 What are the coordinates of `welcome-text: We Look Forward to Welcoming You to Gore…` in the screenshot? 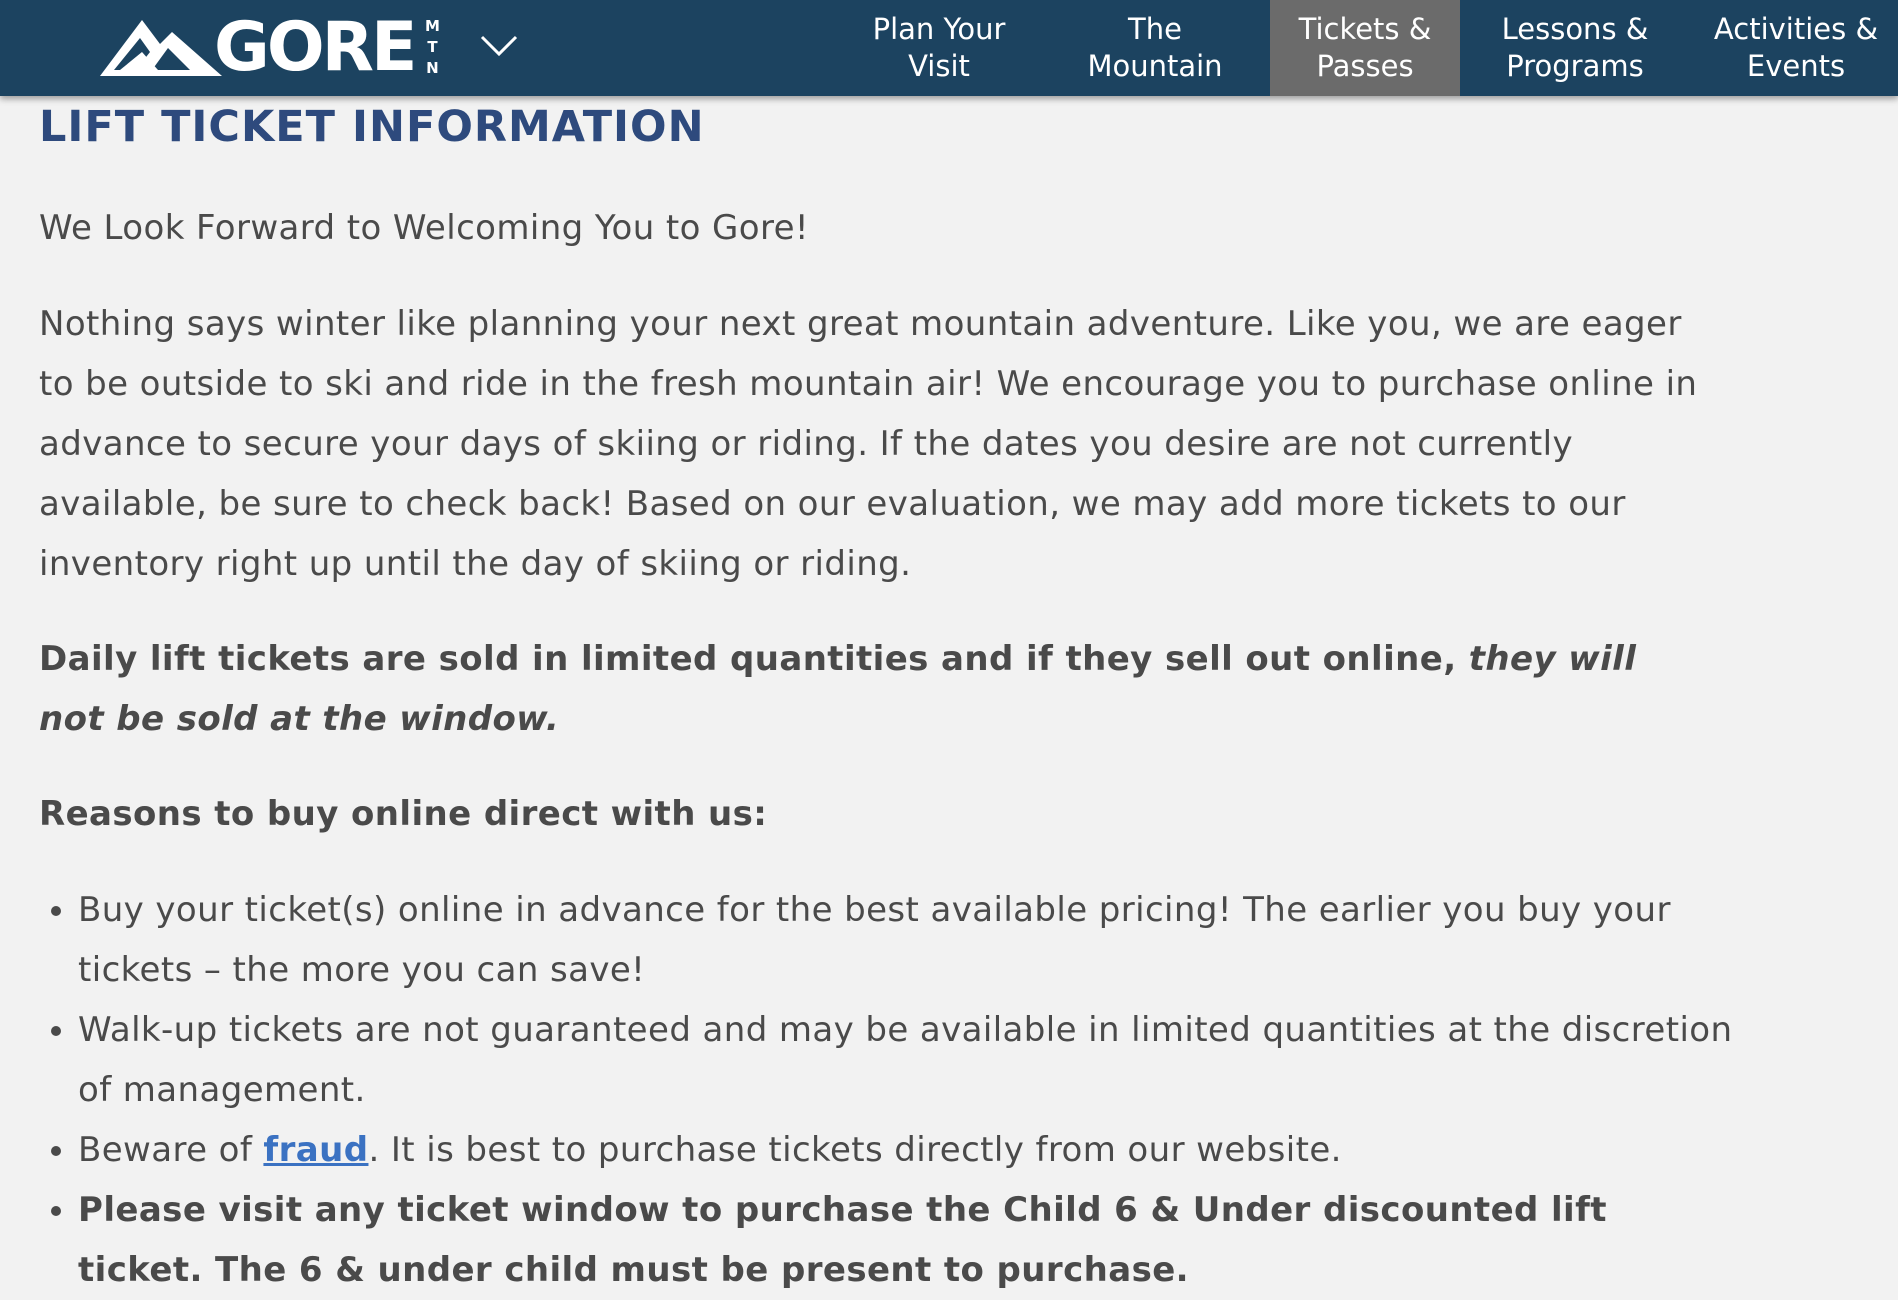 It's located at (424, 228).